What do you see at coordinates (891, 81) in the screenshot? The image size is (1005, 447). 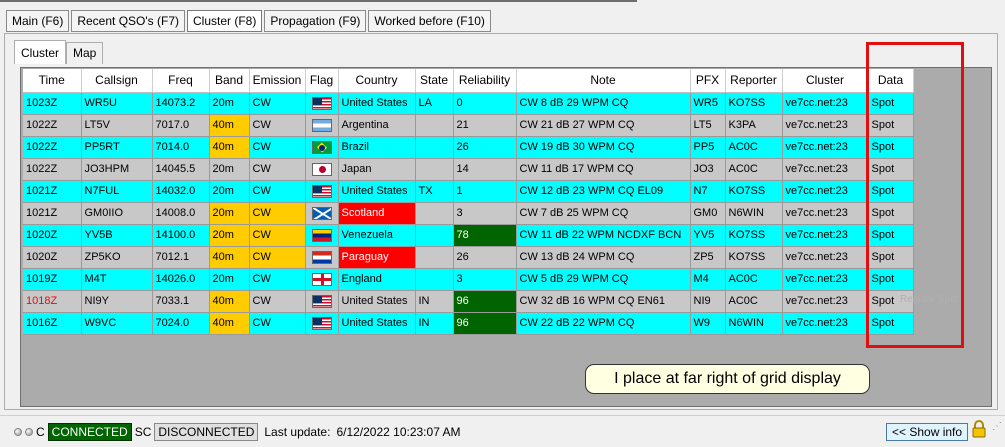 I see `column-header-data: Data` at bounding box center [891, 81].